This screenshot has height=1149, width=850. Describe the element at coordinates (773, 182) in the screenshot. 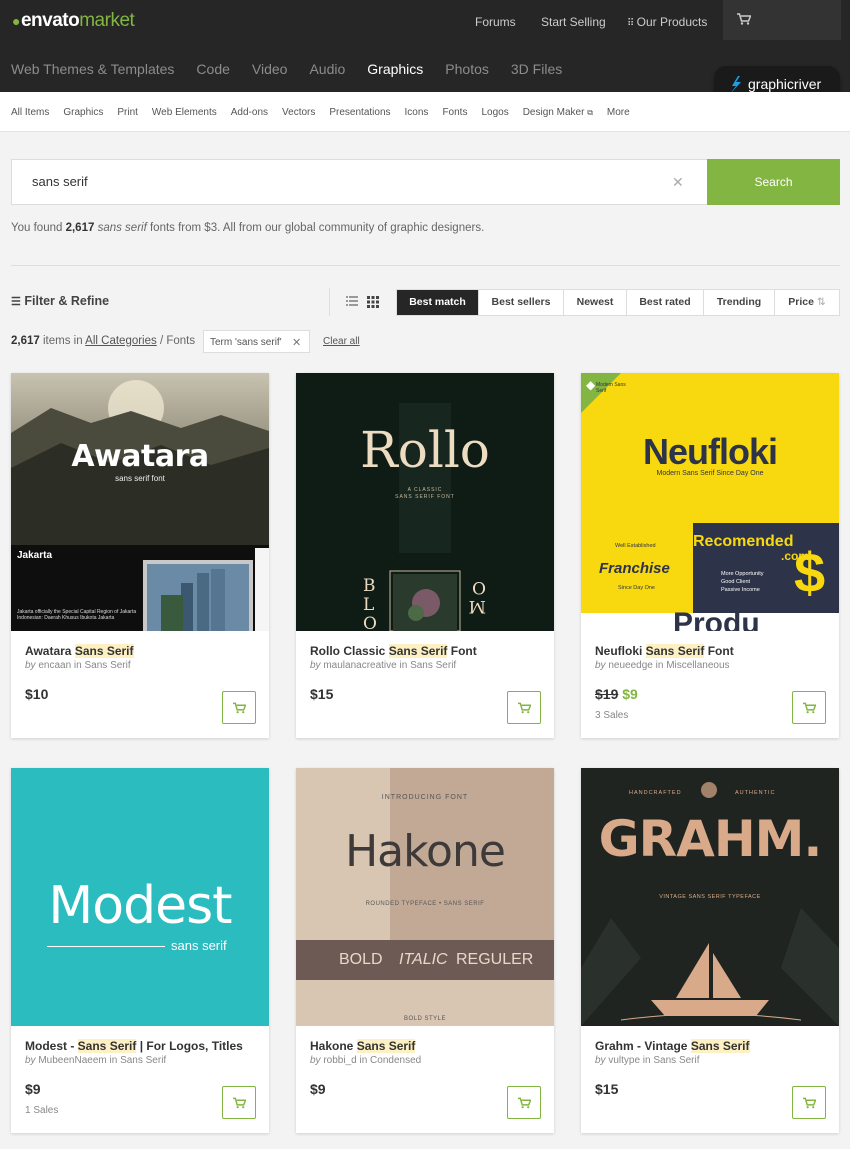

I see `search-button: Search` at that location.